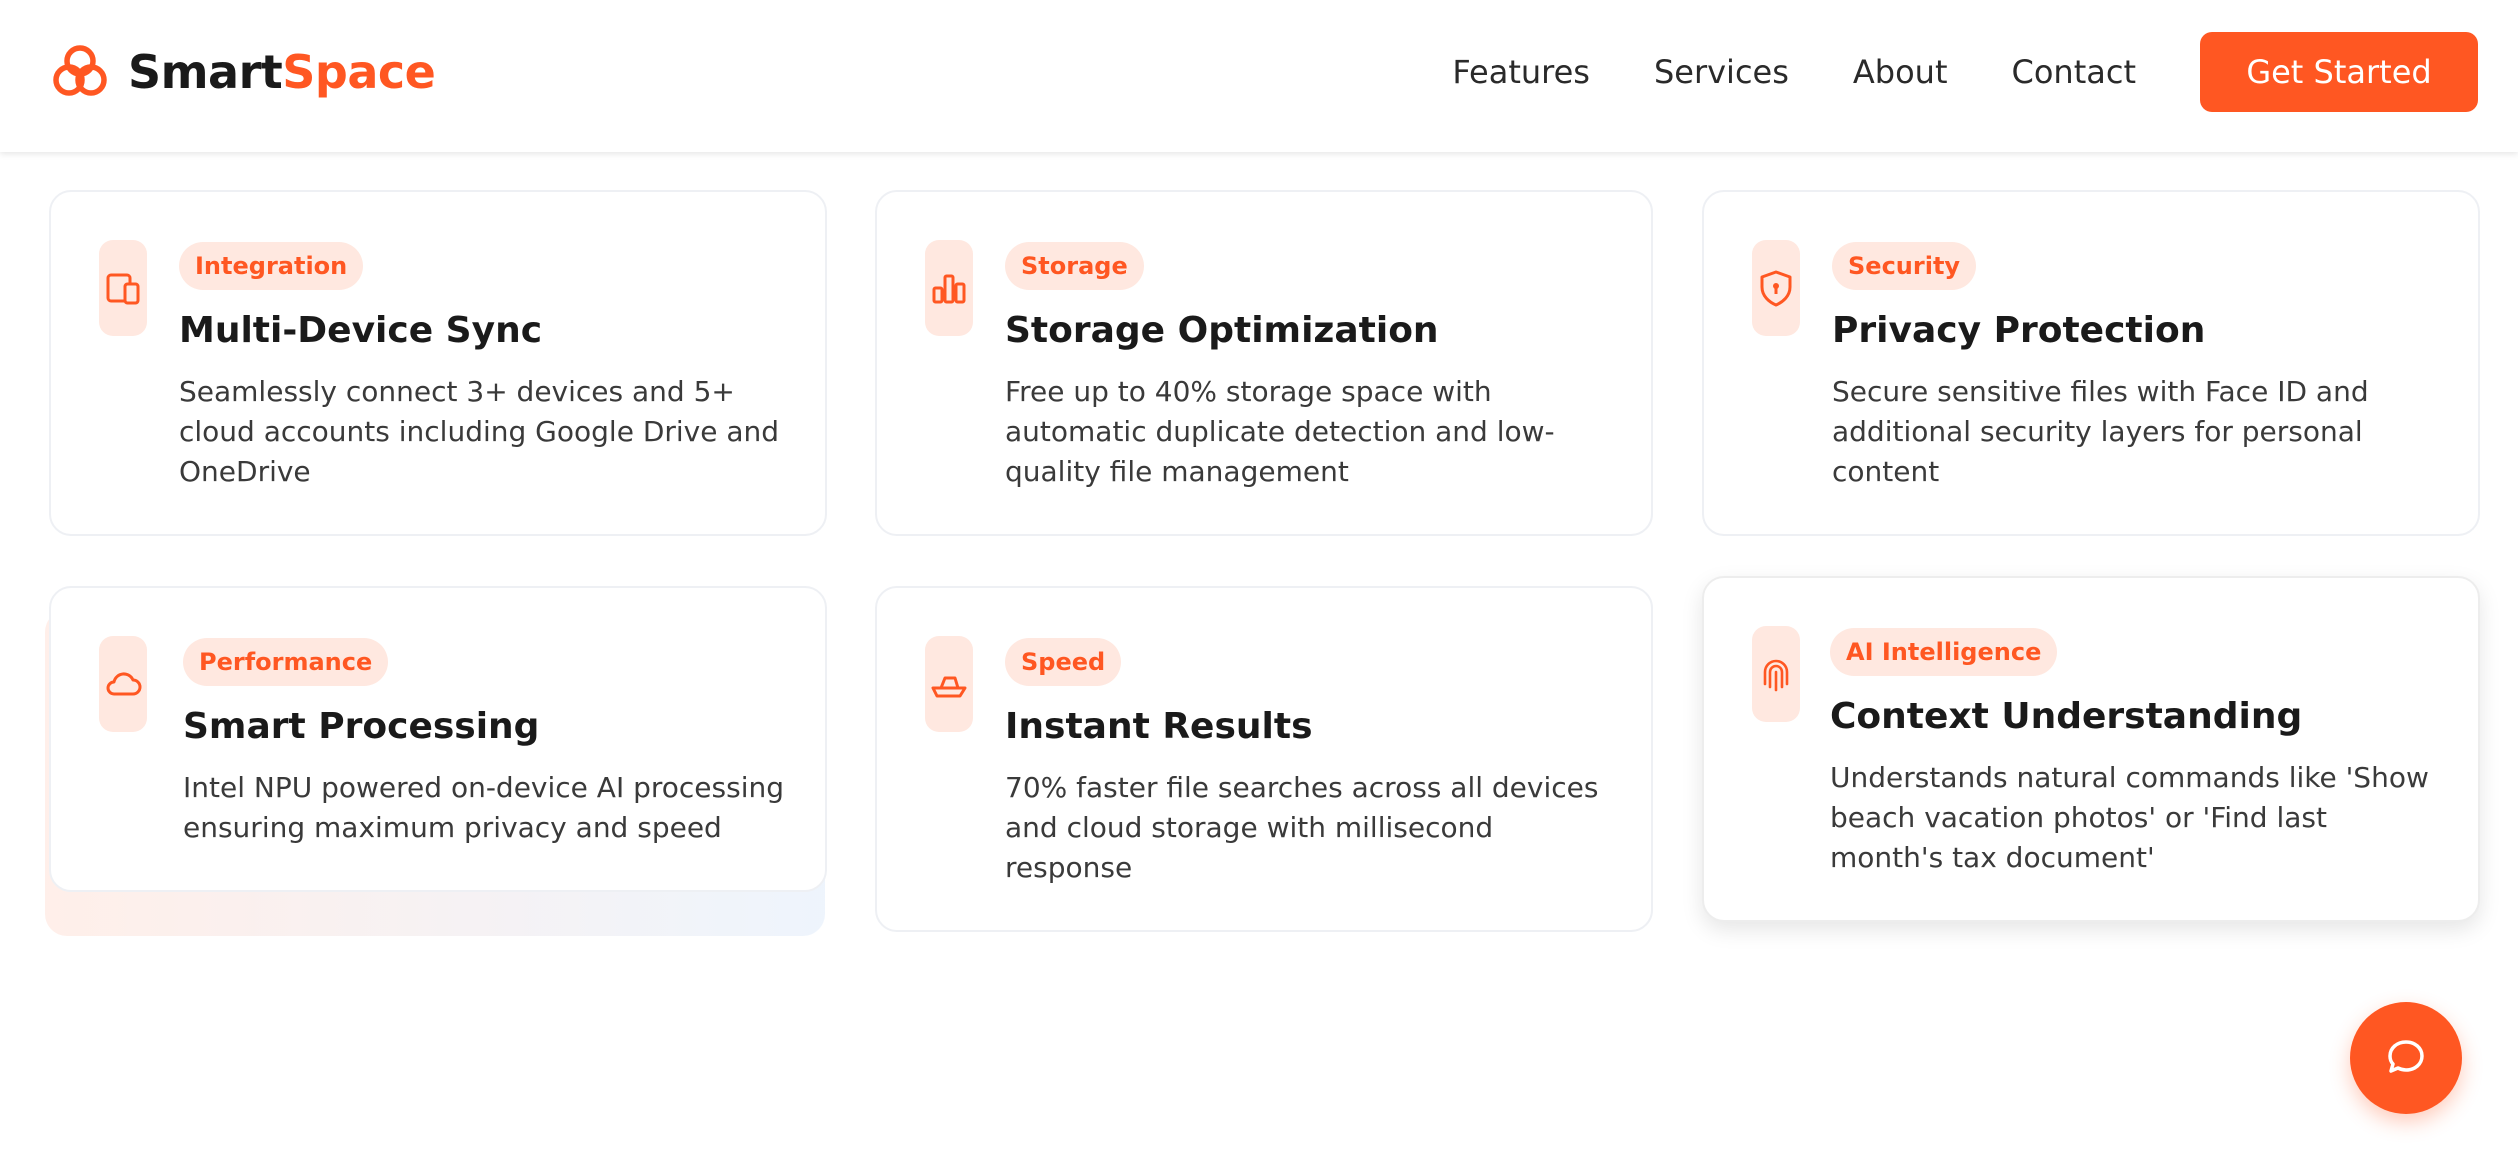 The image size is (2518, 1176). I want to click on card-title: Multi-Device Sync, so click(361, 330).